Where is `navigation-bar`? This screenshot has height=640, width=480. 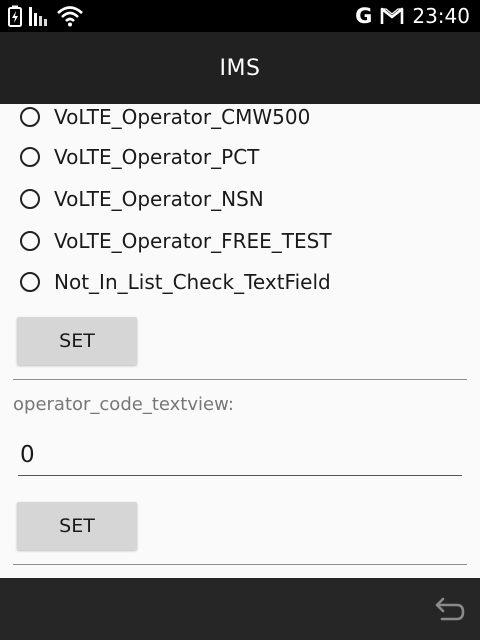 navigation-bar is located at coordinates (240, 609).